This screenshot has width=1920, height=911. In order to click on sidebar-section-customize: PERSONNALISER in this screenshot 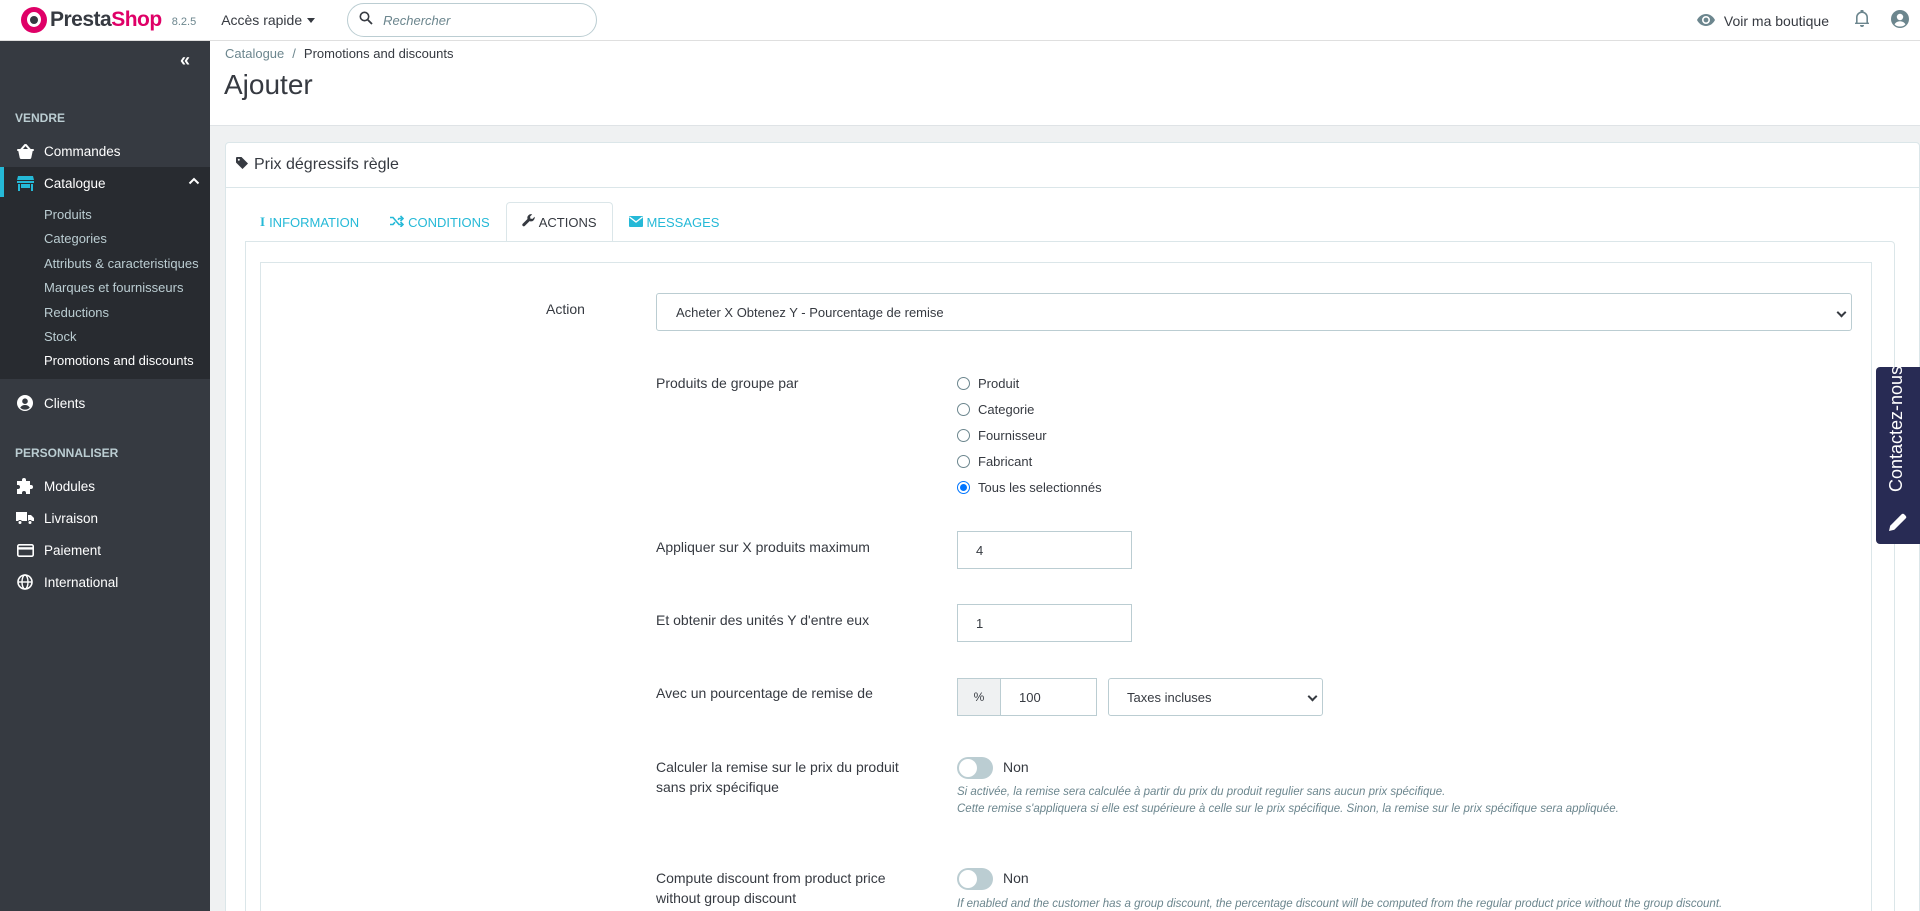, I will do `click(67, 453)`.